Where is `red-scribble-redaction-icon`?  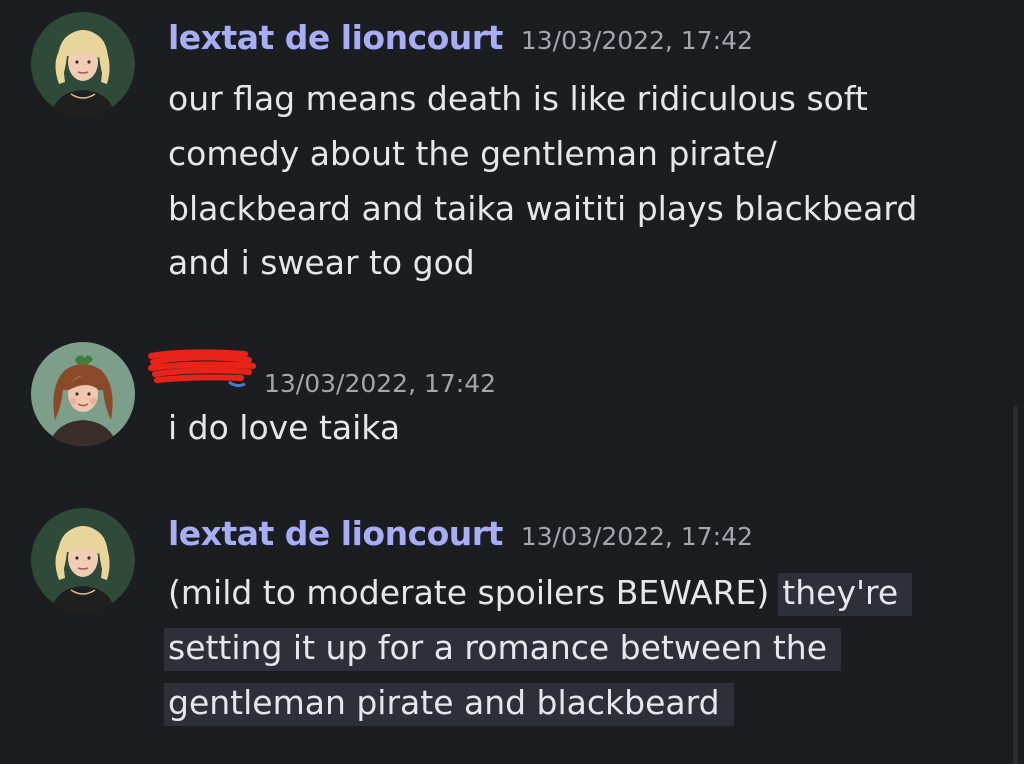 red-scribble-redaction-icon is located at coordinates (202, 371).